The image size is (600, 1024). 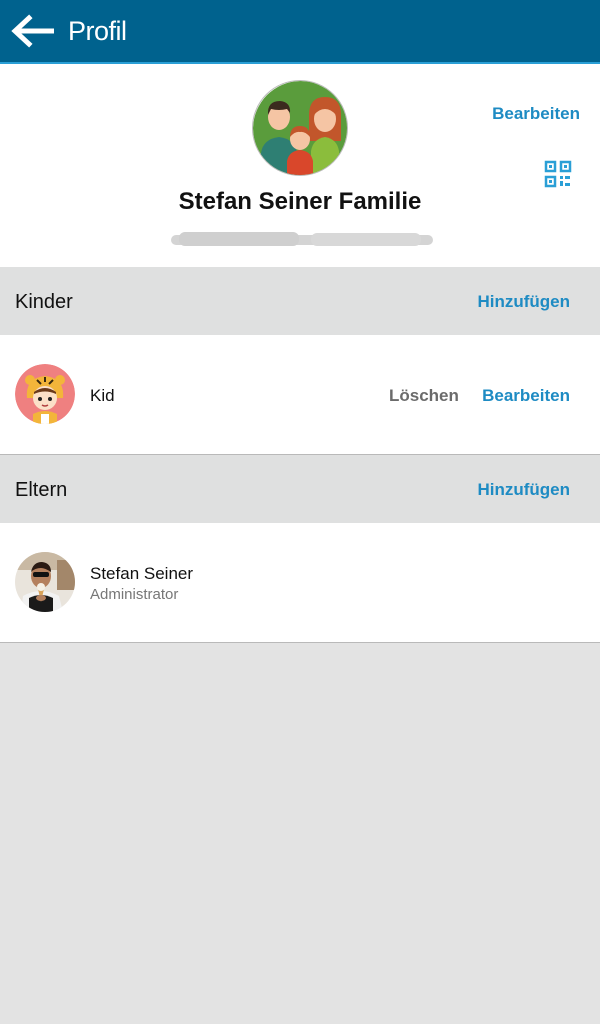 What do you see at coordinates (536, 114) in the screenshot?
I see `edit-profile-button: Bearbeiten` at bounding box center [536, 114].